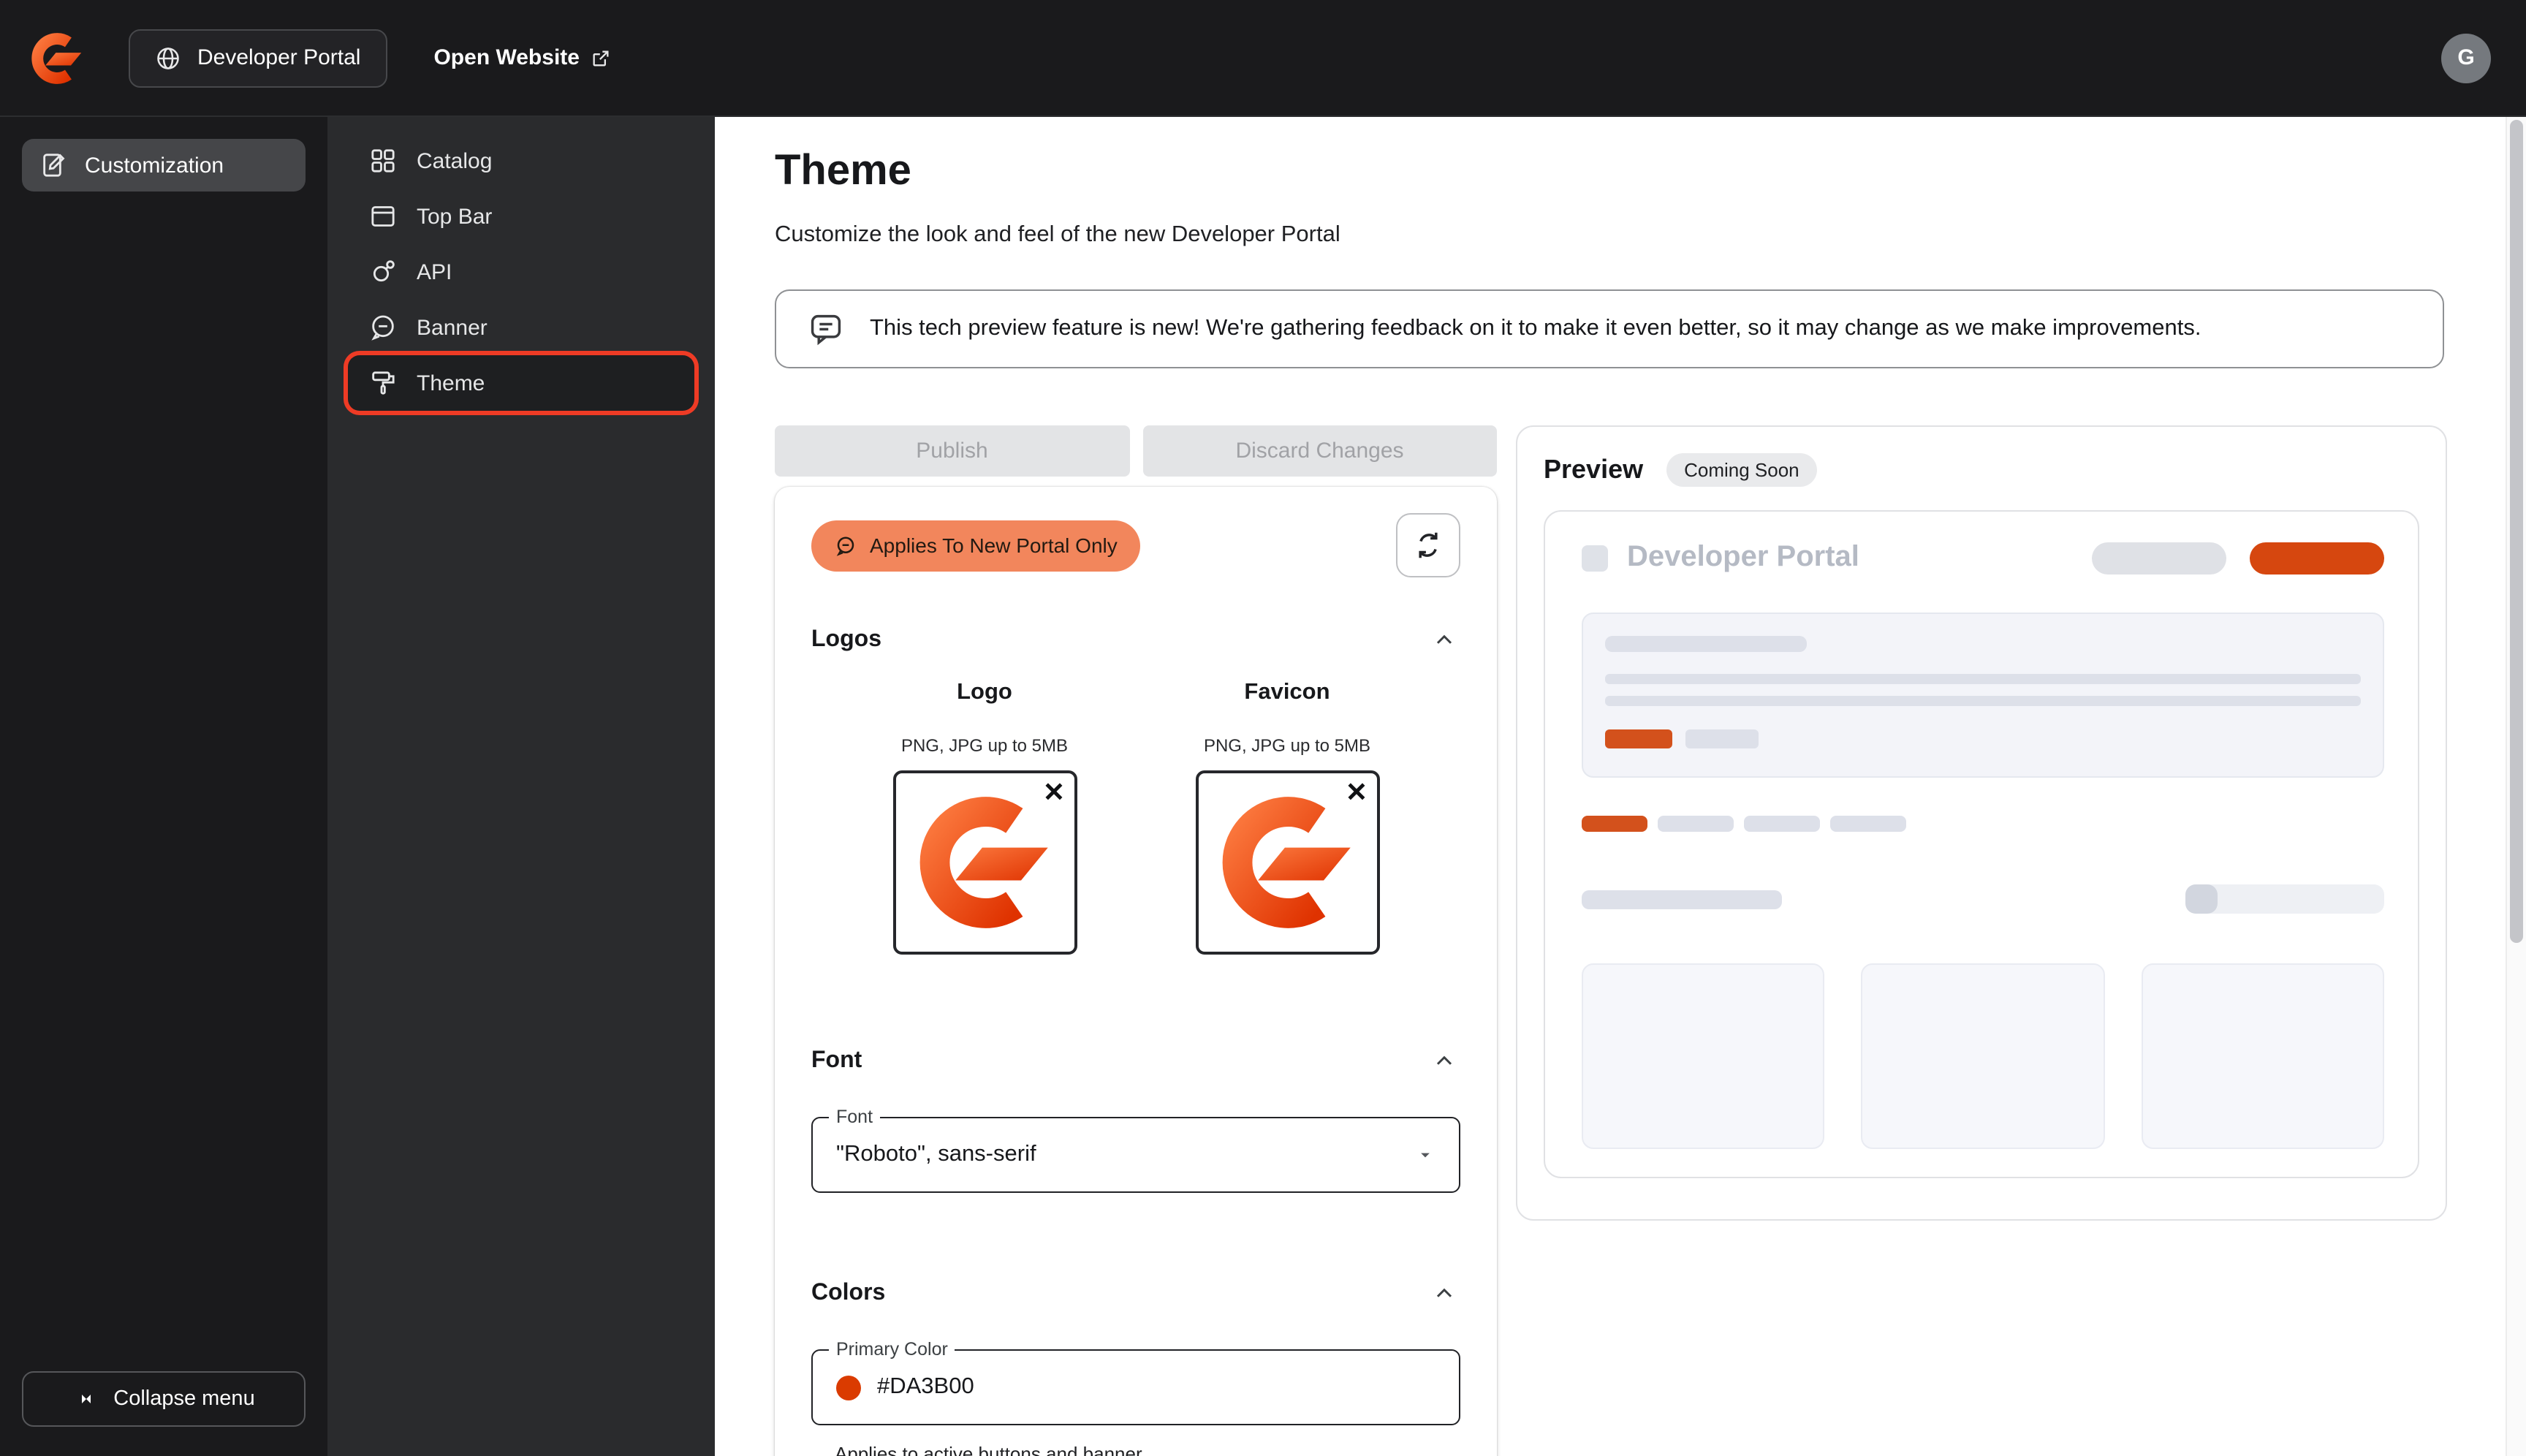 This screenshot has width=2526, height=1456. Describe the element at coordinates (184, 1399) in the screenshot. I see `collapse-menu-label: Collapse menu` at that location.